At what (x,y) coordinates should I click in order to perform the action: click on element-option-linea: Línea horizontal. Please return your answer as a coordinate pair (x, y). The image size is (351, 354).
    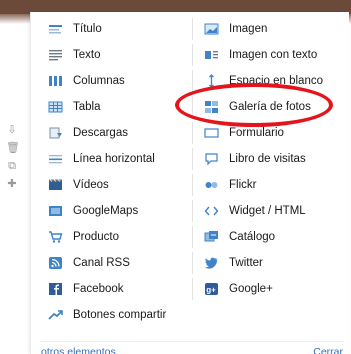
    Looking at the image, I should click on (116, 159).